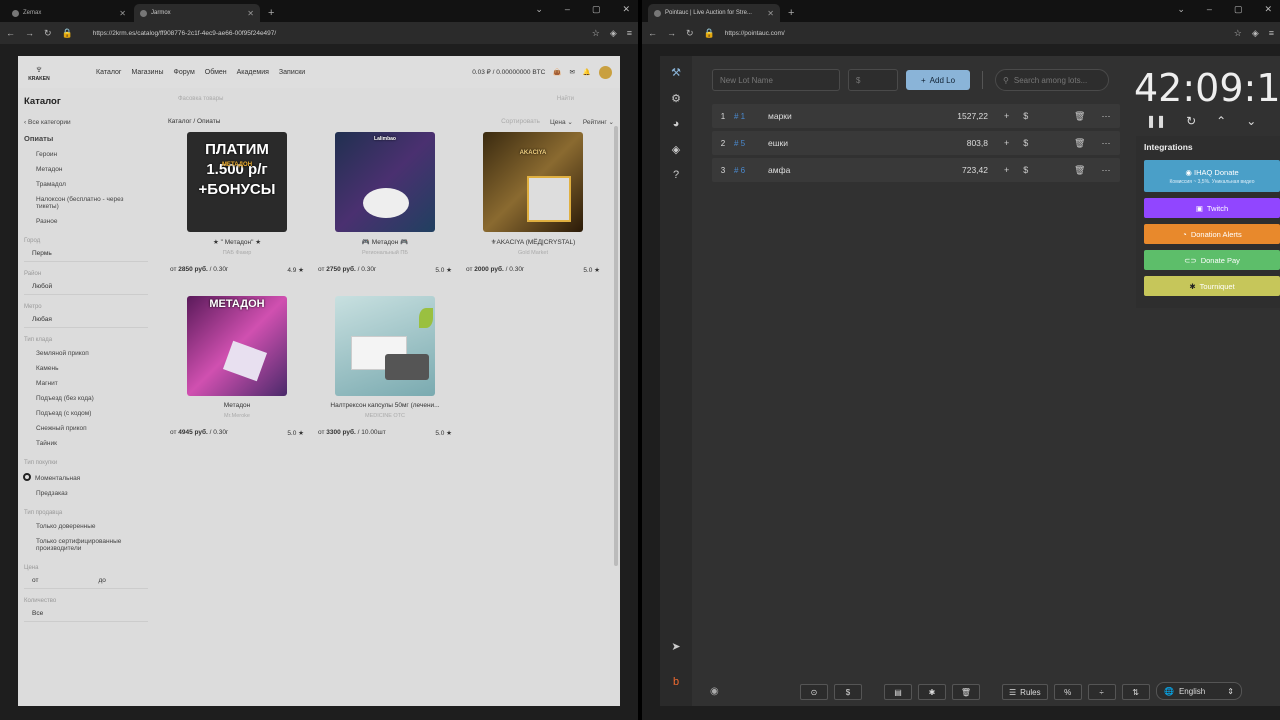 The width and height of the screenshot is (1280, 720). Describe the element at coordinates (587, 72) in the screenshot. I see `bell-icon: 🔔` at that location.